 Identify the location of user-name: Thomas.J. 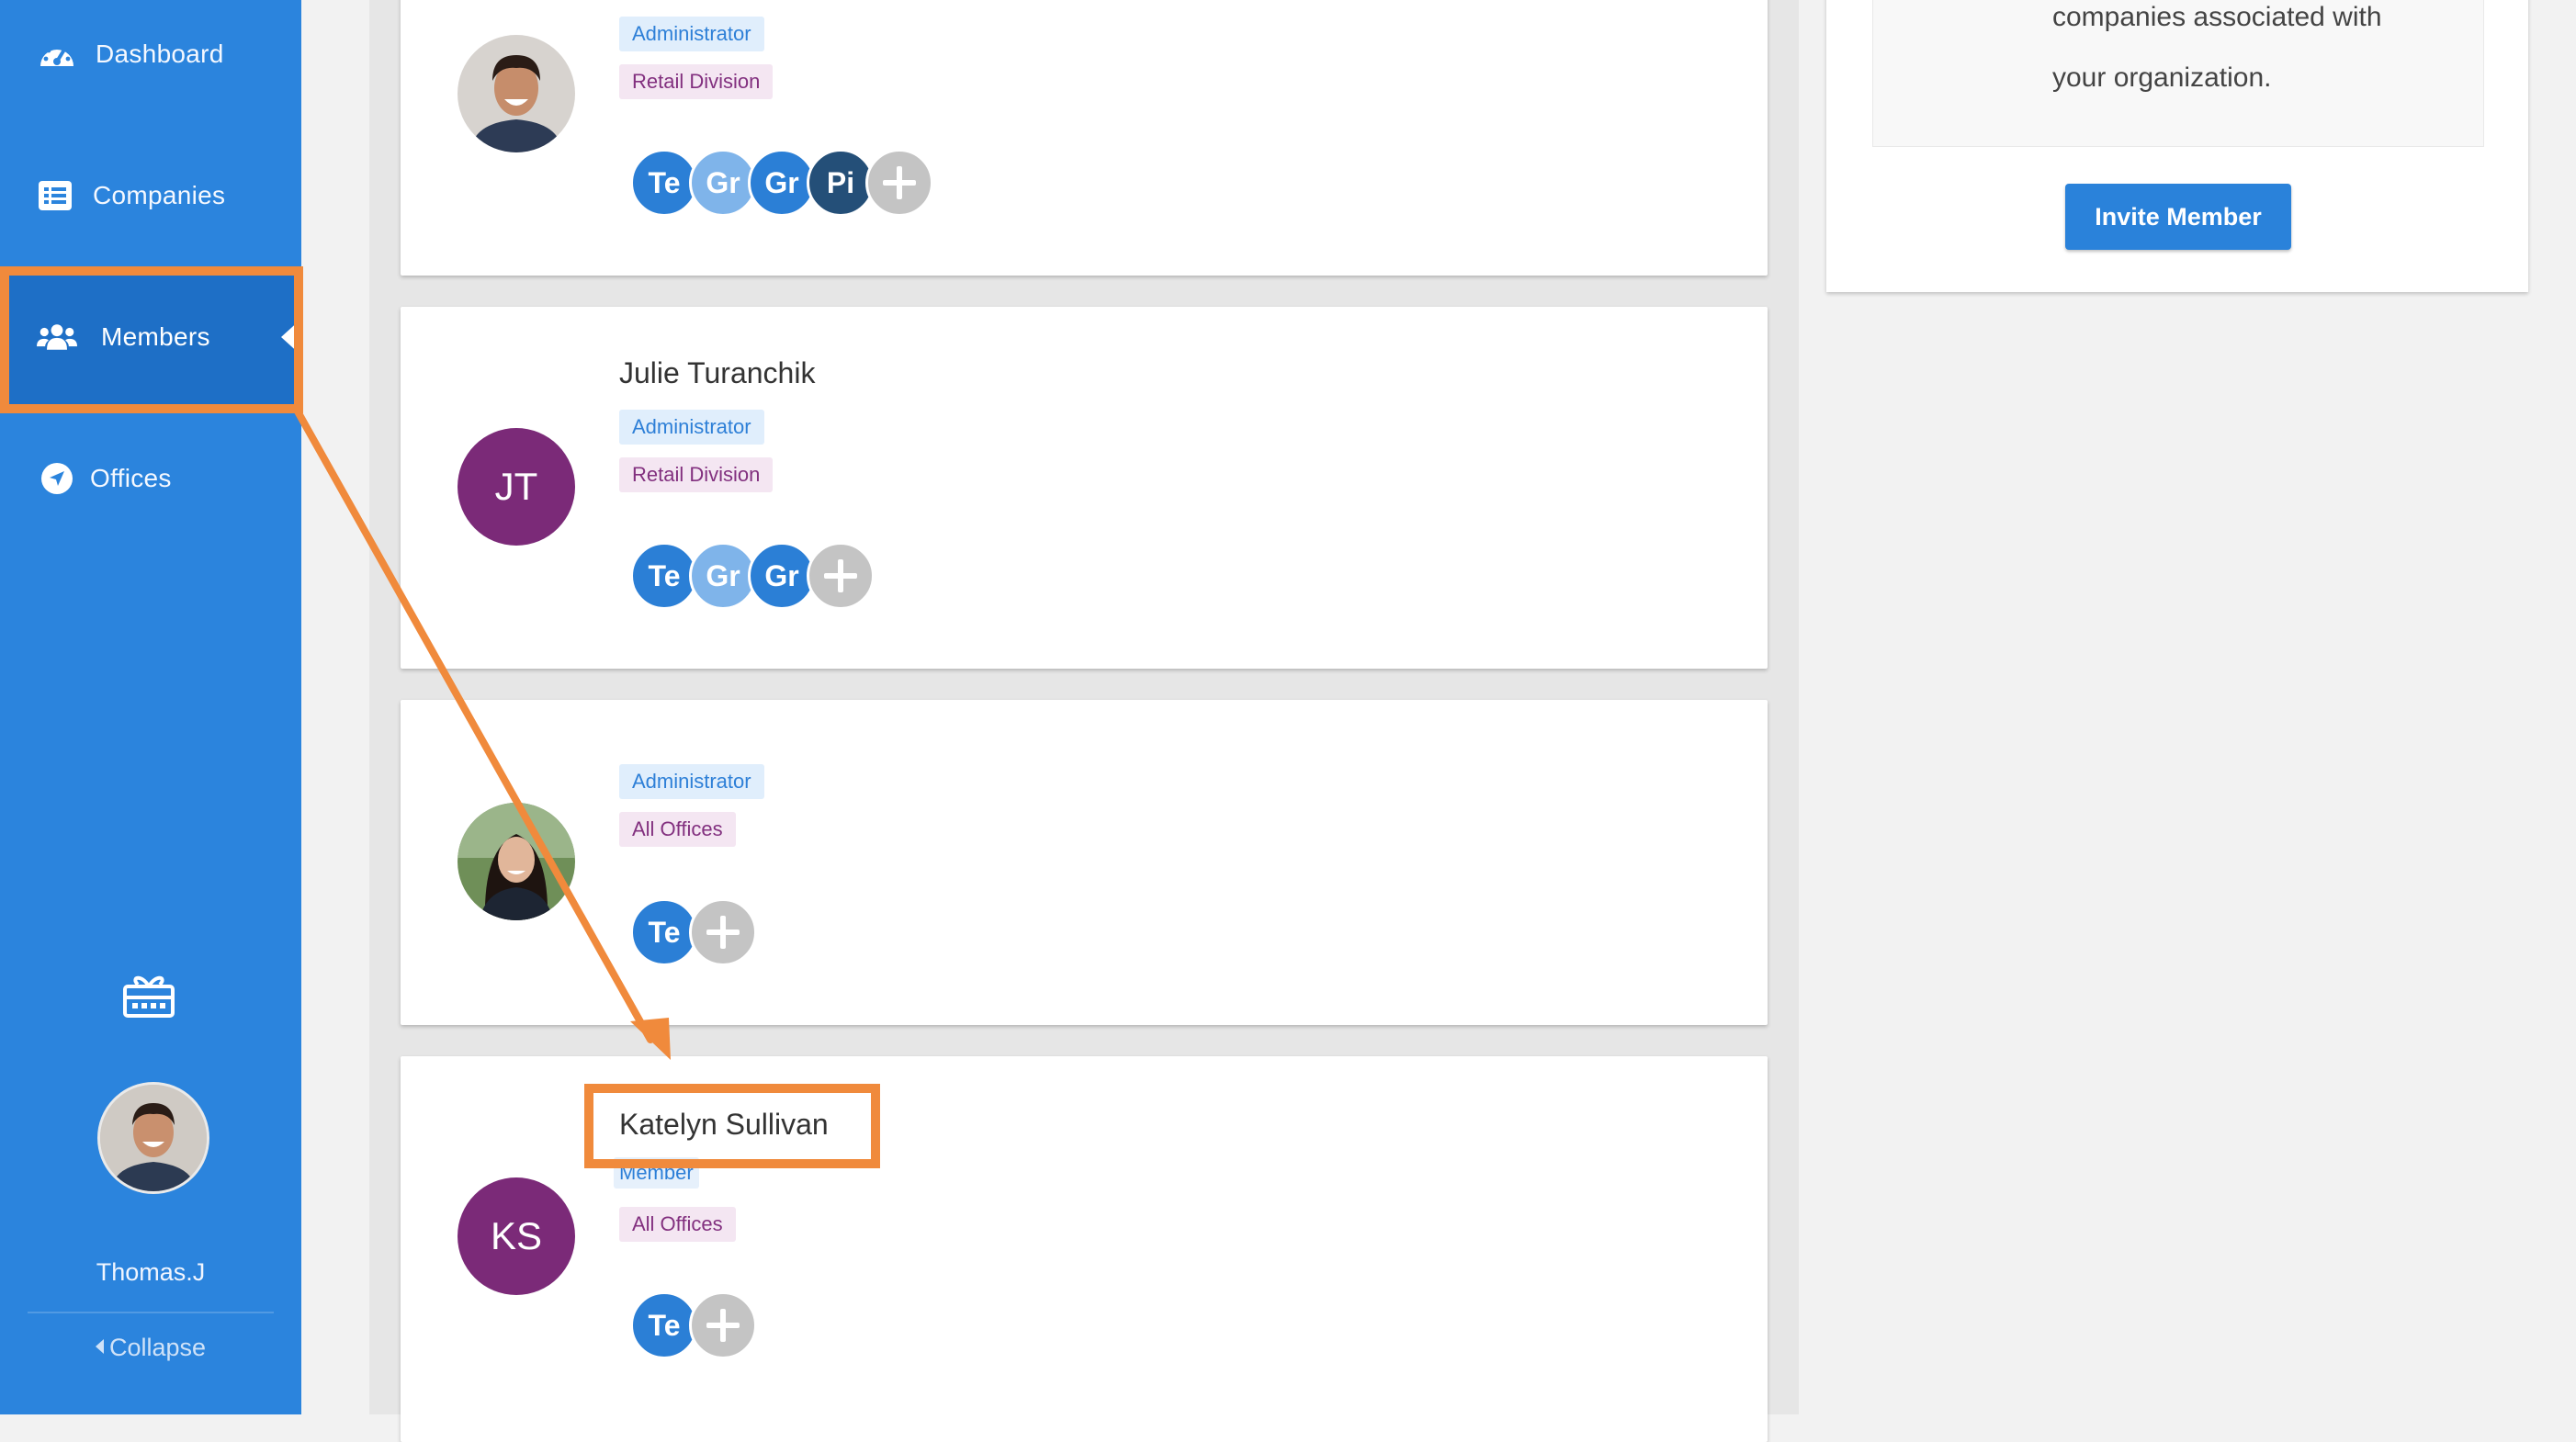
(151, 1272).